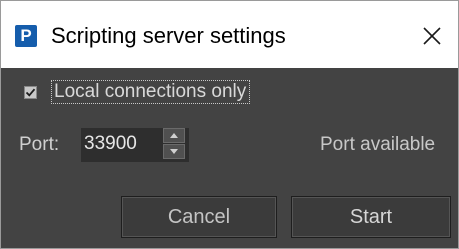 This screenshot has width=459, height=249. I want to click on local-connections-checkbox, so click(30, 92).